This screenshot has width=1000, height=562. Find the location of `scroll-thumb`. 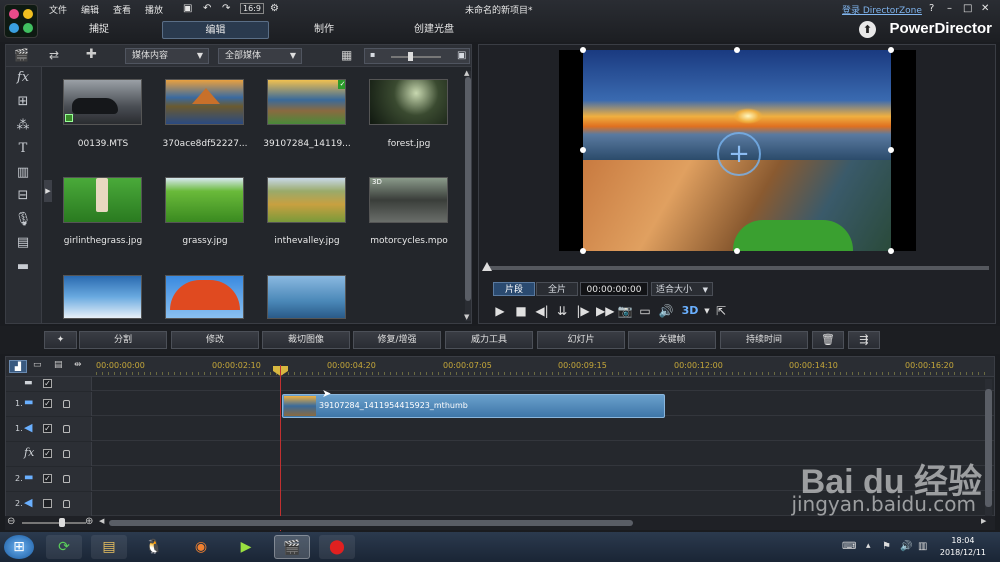

scroll-thumb is located at coordinates (988, 448).